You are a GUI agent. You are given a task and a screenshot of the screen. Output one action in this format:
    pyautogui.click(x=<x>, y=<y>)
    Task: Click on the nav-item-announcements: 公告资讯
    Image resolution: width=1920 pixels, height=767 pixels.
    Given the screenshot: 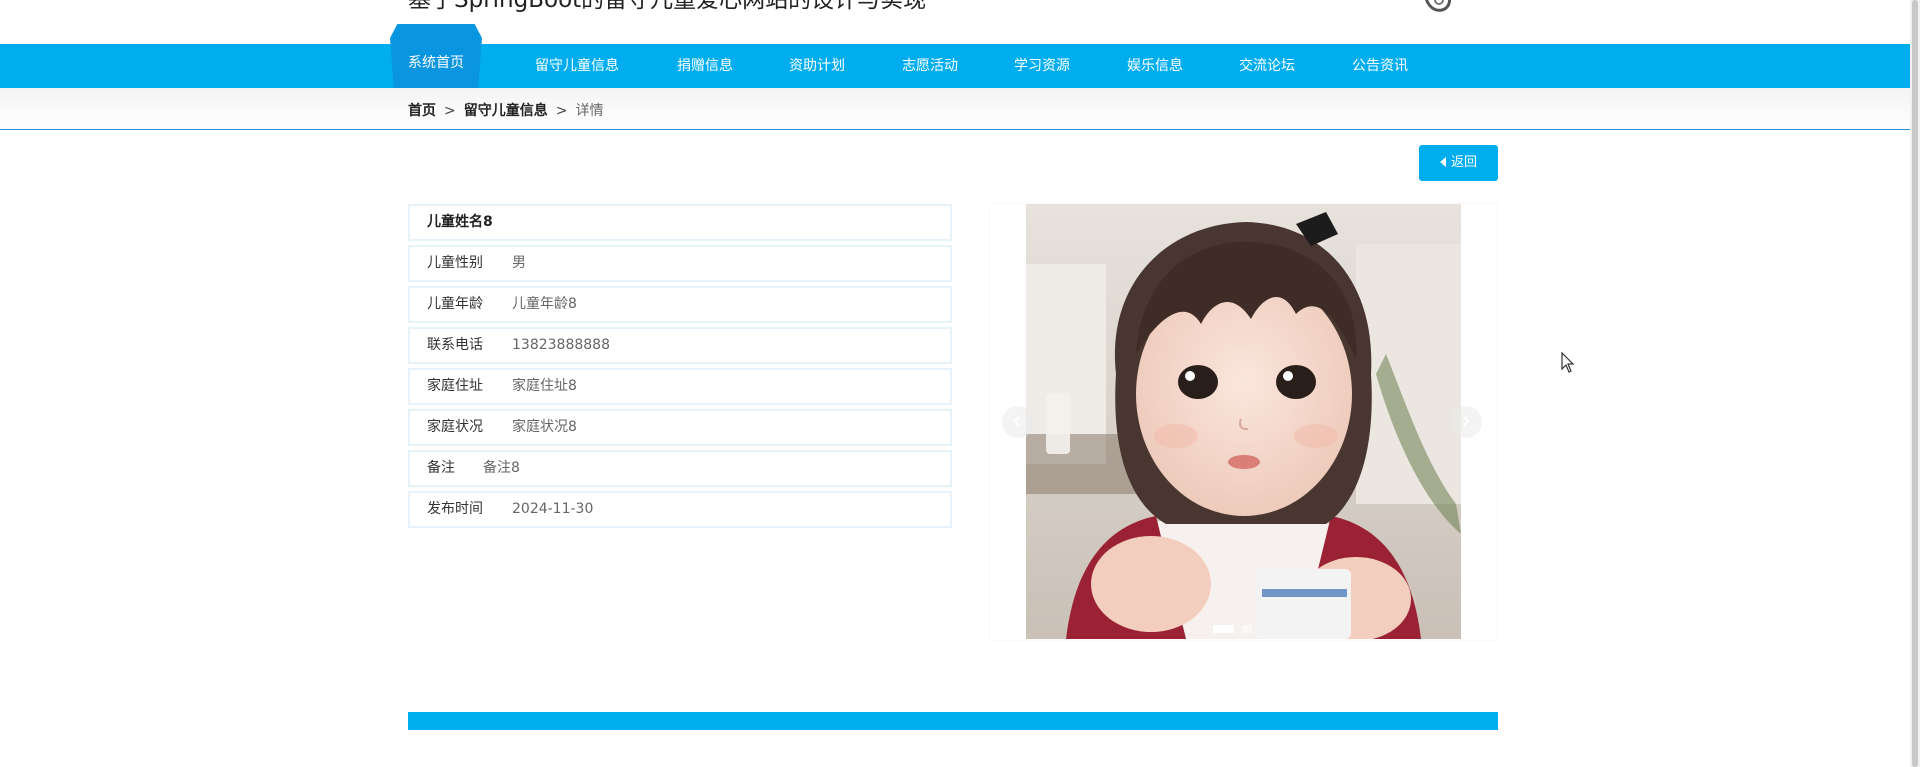 What is the action you would take?
    pyautogui.click(x=1380, y=66)
    